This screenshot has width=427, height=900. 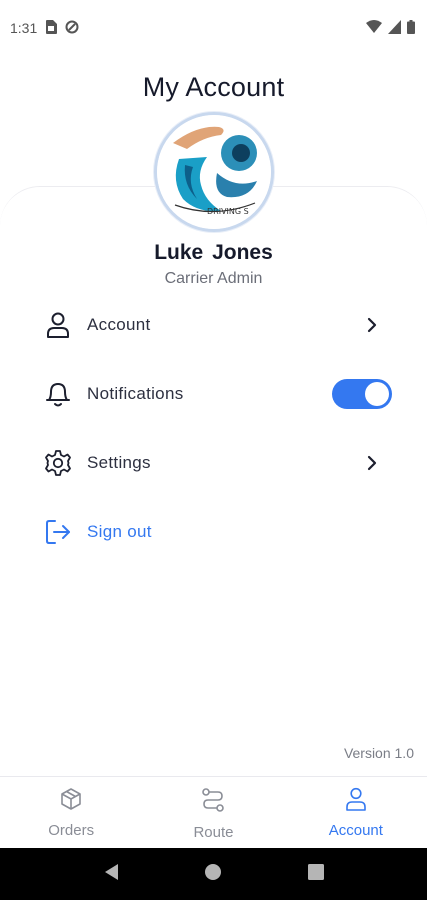 What do you see at coordinates (213, 802) in the screenshot?
I see `route-icon` at bounding box center [213, 802].